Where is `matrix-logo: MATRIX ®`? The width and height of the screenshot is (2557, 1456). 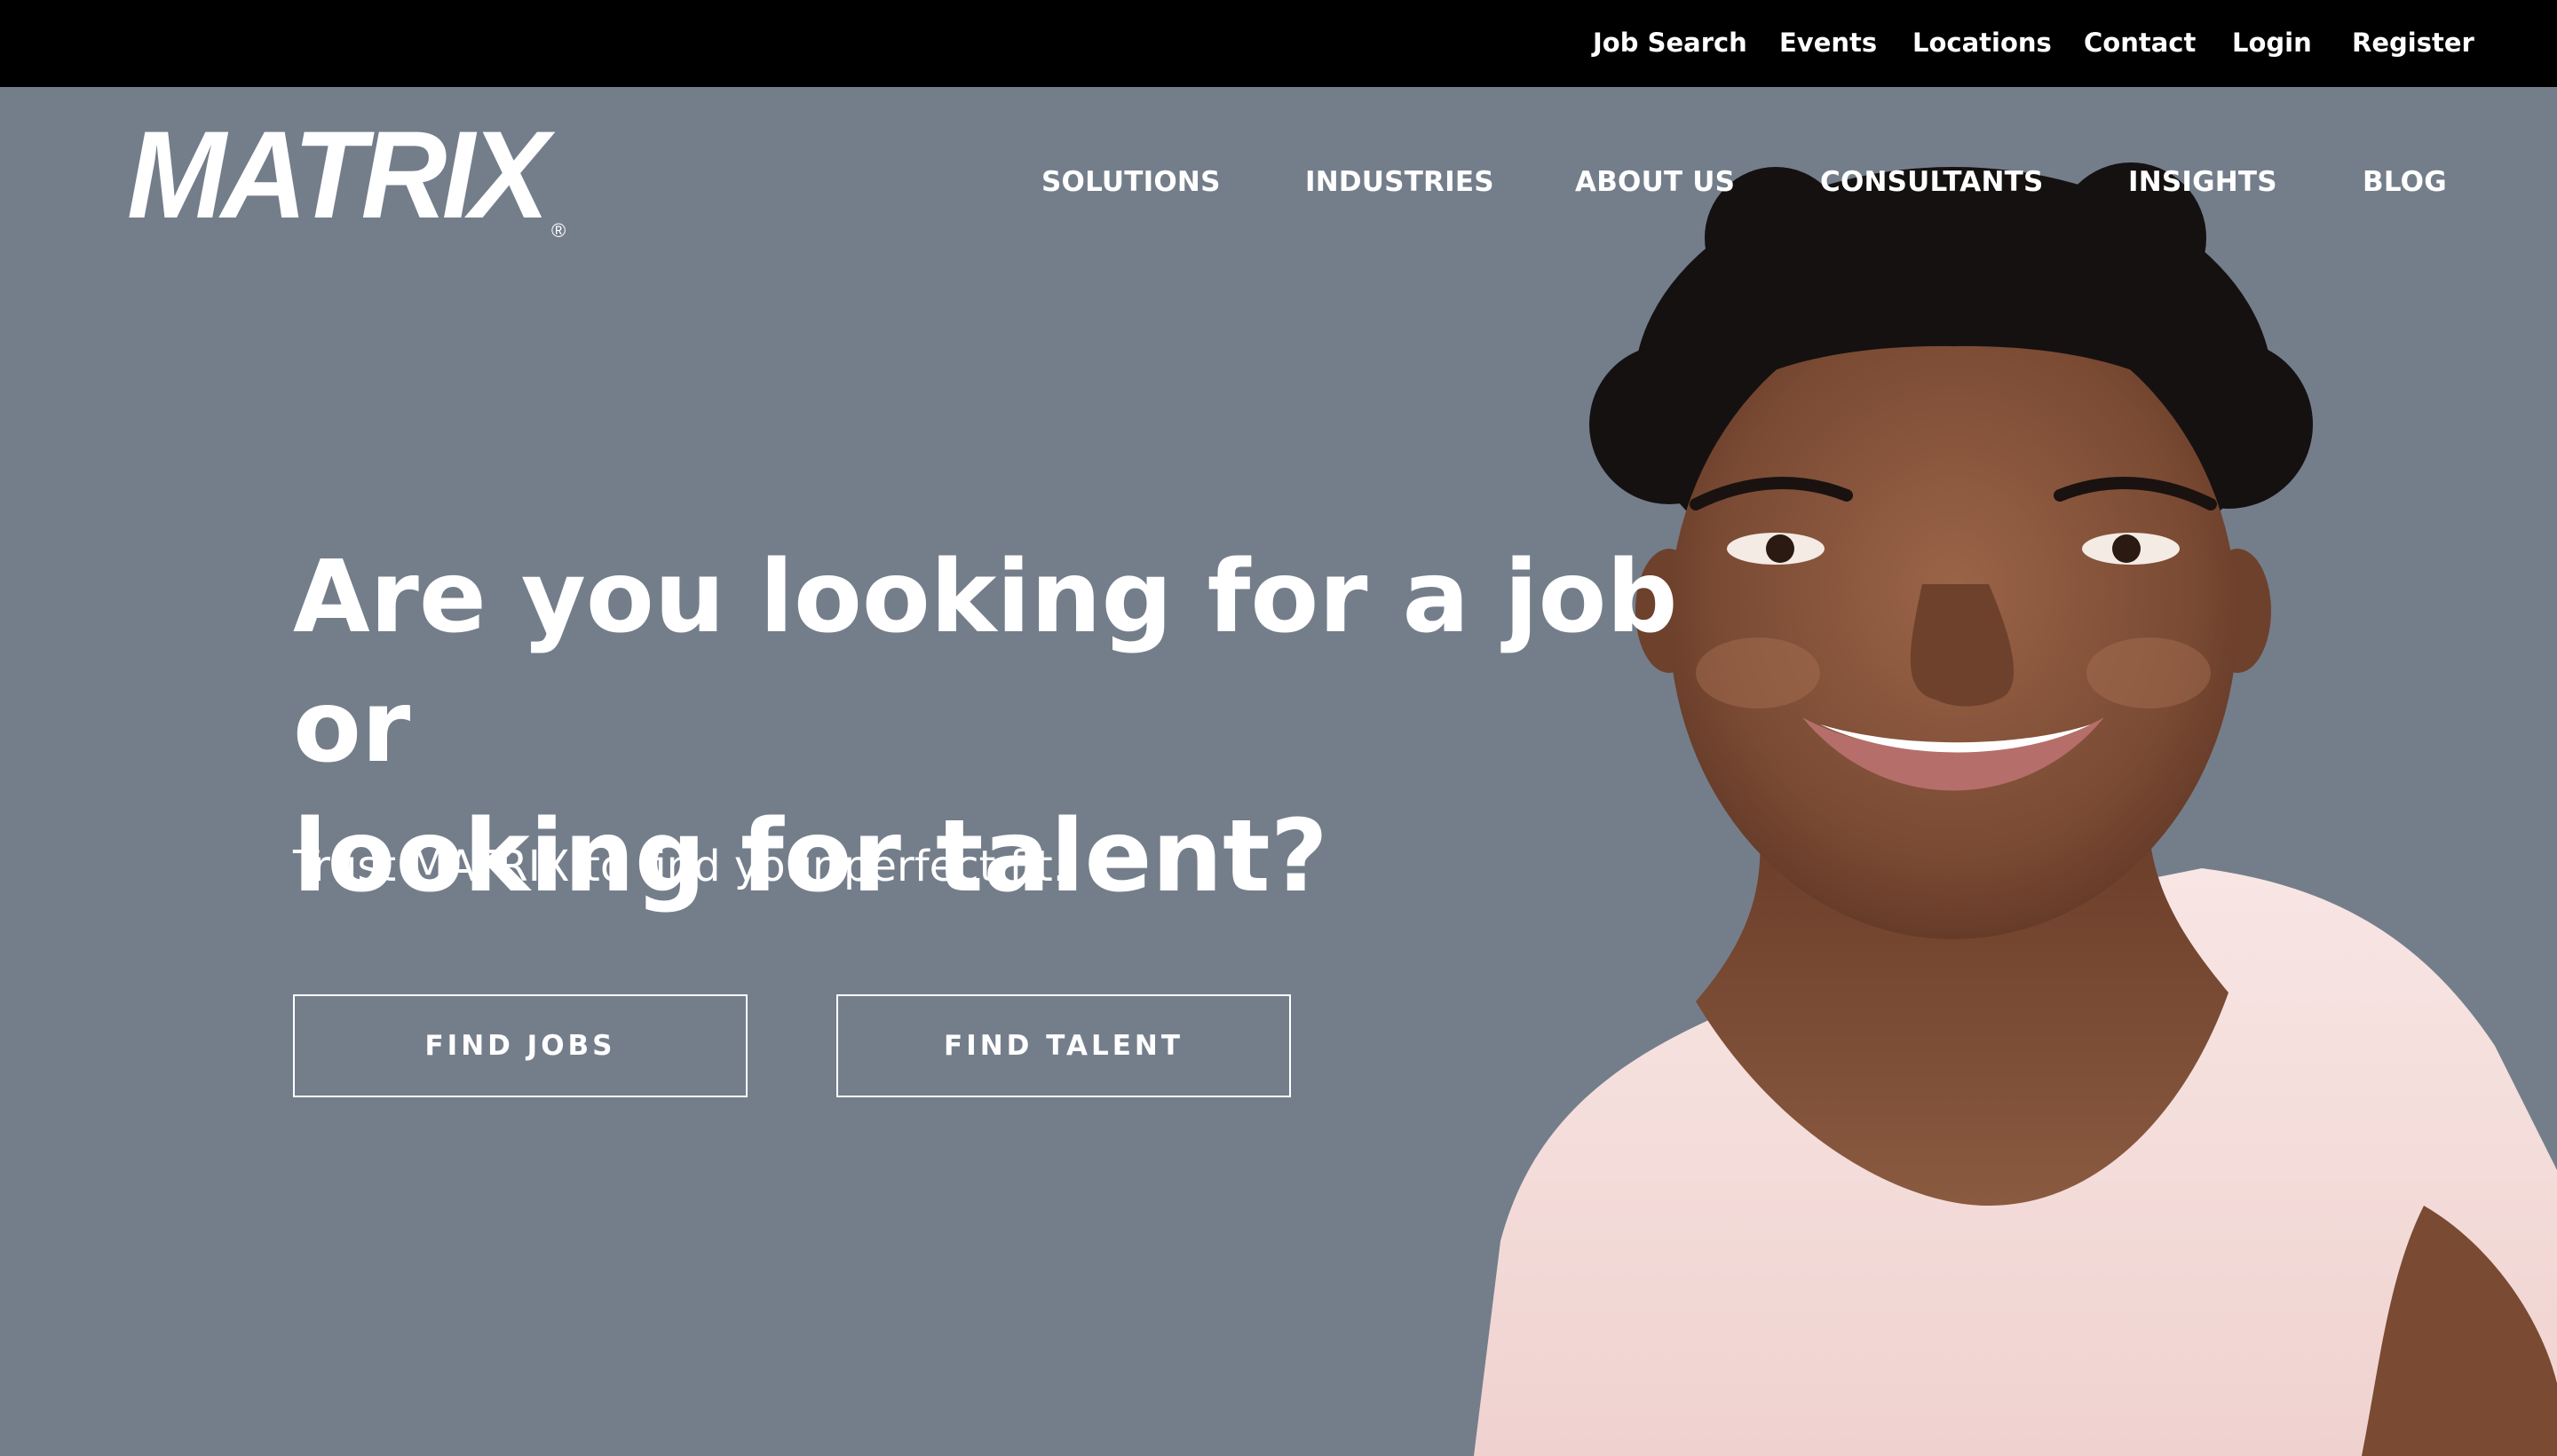
matrix-logo: MATRIX ® is located at coordinates (349, 184).